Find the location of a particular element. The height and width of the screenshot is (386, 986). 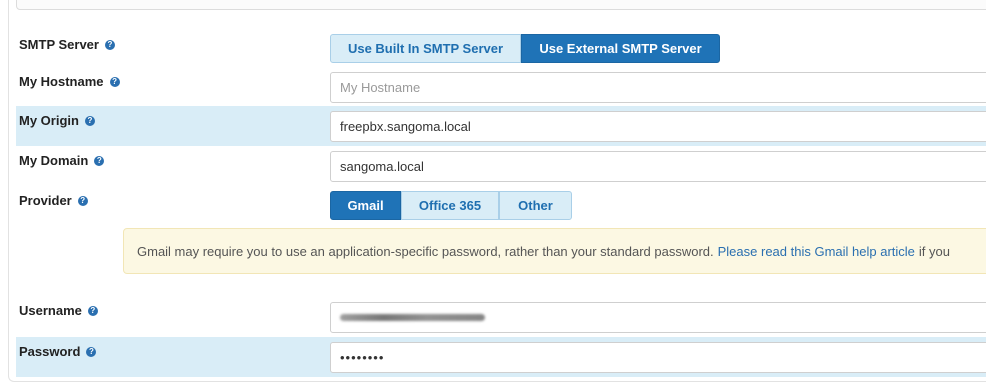

provider-gmail-button: Gmail is located at coordinates (365, 205).